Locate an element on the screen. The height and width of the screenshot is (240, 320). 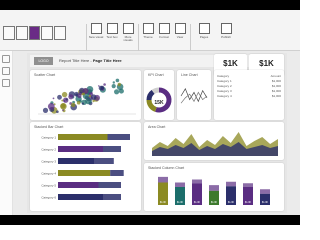
table-cell: $1,000 is located at coordinates (276, 95).